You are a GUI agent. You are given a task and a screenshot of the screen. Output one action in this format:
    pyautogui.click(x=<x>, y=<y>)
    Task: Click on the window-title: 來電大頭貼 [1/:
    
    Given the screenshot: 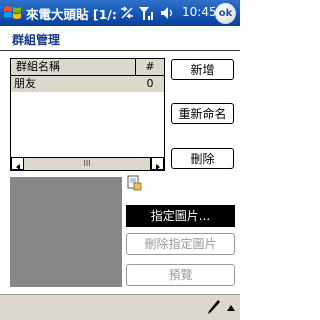 What is the action you would take?
    pyautogui.click(x=71, y=13)
    